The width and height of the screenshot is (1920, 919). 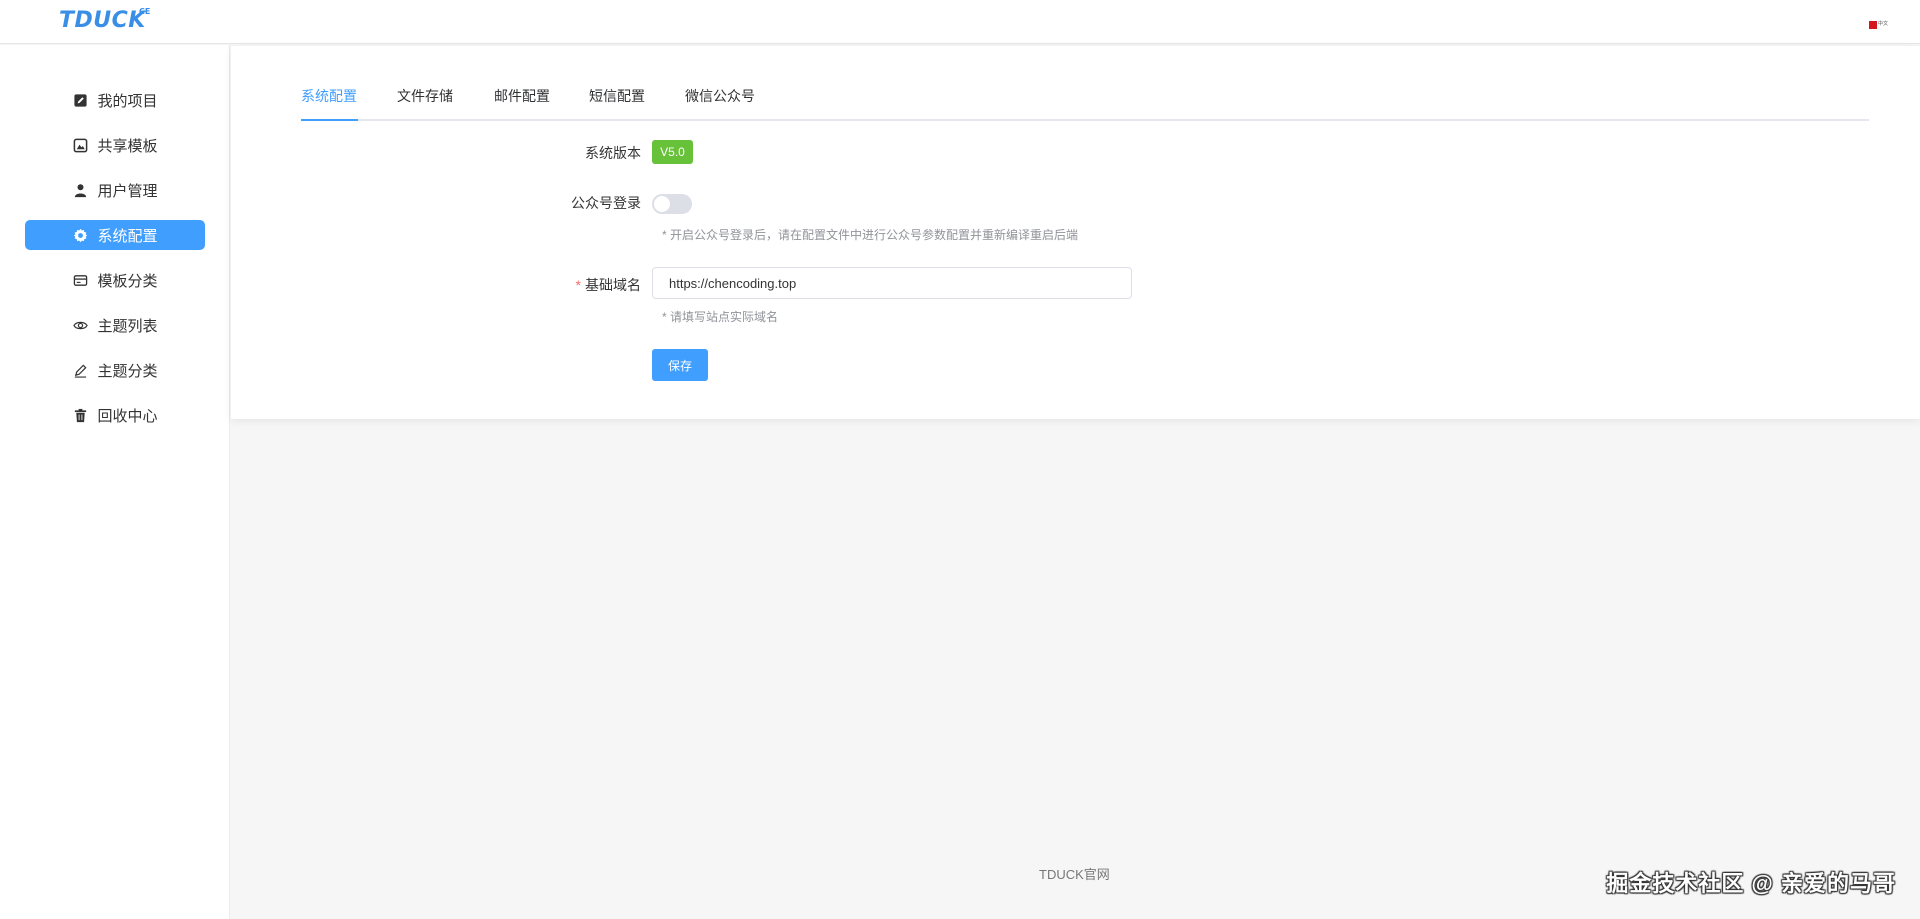 I want to click on sidebar-item-label: 共享模板, so click(x=127, y=146).